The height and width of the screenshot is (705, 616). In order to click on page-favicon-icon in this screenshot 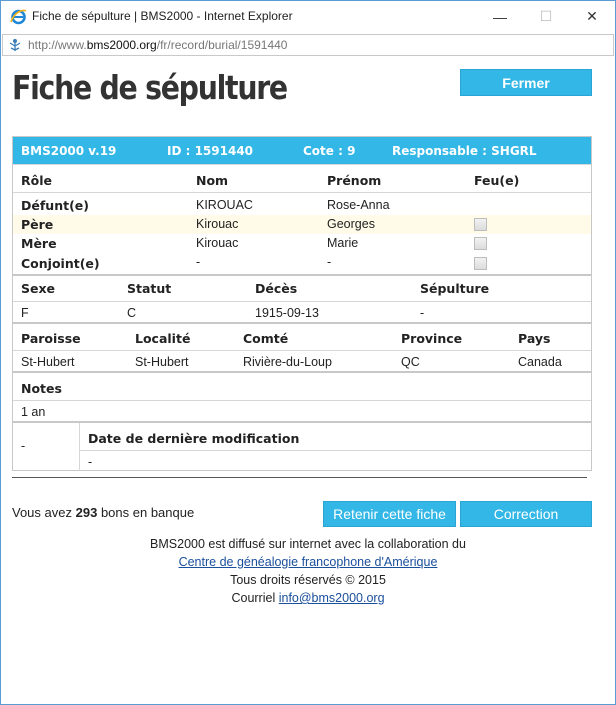, I will do `click(15, 45)`.